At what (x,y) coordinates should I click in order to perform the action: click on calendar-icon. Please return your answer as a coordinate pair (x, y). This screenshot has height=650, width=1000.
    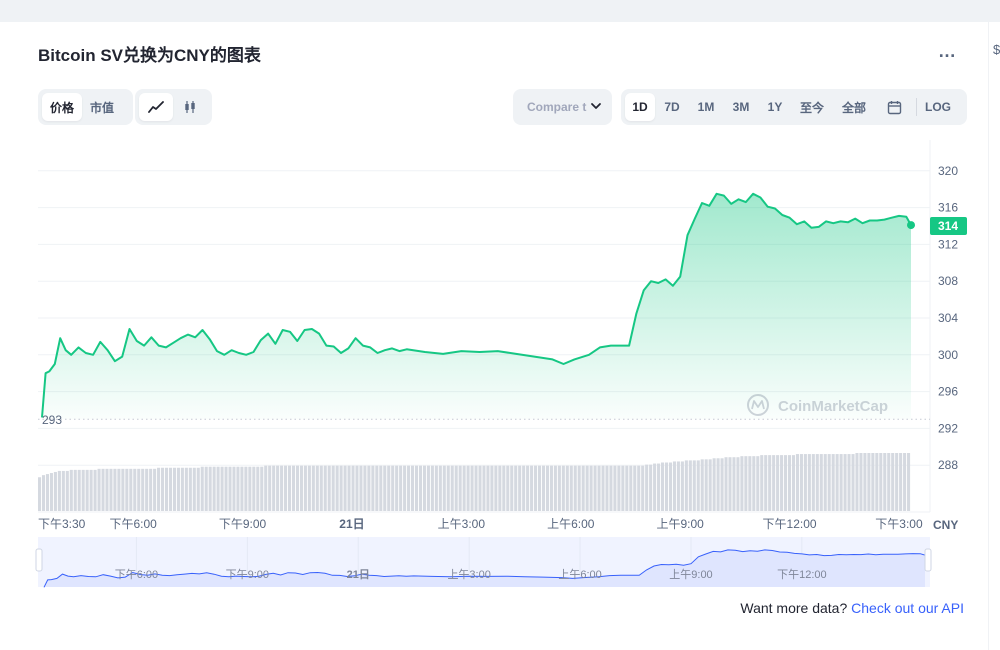
    Looking at the image, I should click on (894, 107).